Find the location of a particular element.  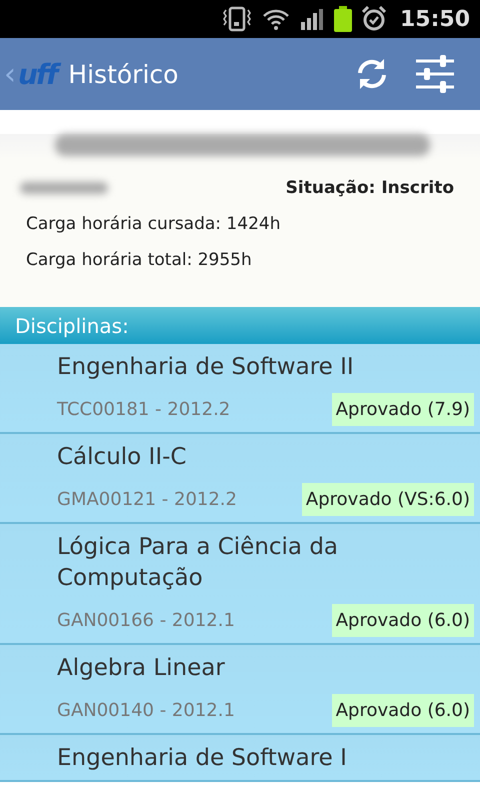

vibrate-icon is located at coordinates (237, 19).